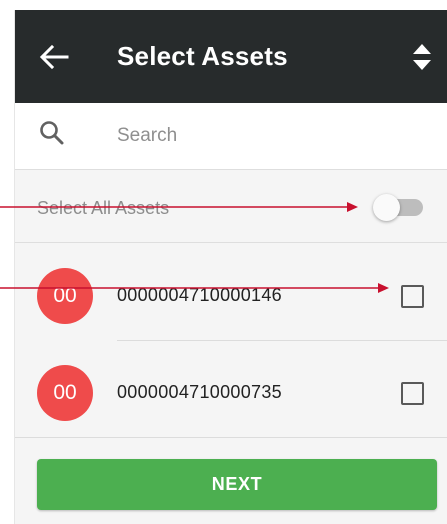 This screenshot has width=447, height=524. I want to click on page-title: Select Assets, so click(202, 56).